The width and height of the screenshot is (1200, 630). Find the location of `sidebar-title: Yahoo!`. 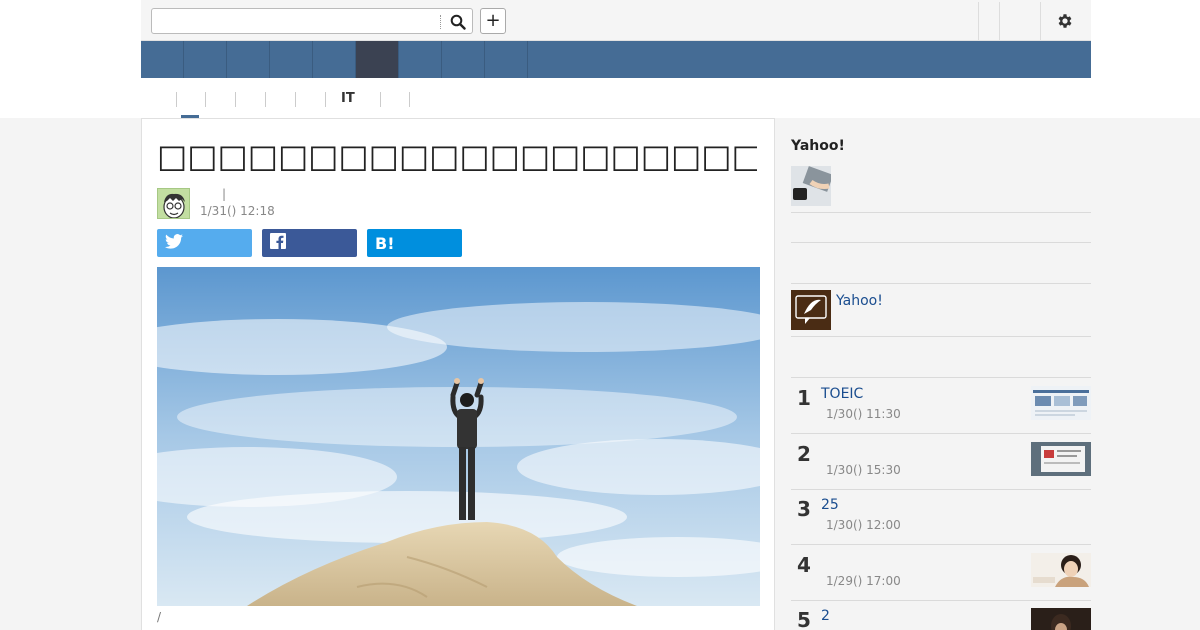

sidebar-title: Yahoo! is located at coordinates (818, 146).